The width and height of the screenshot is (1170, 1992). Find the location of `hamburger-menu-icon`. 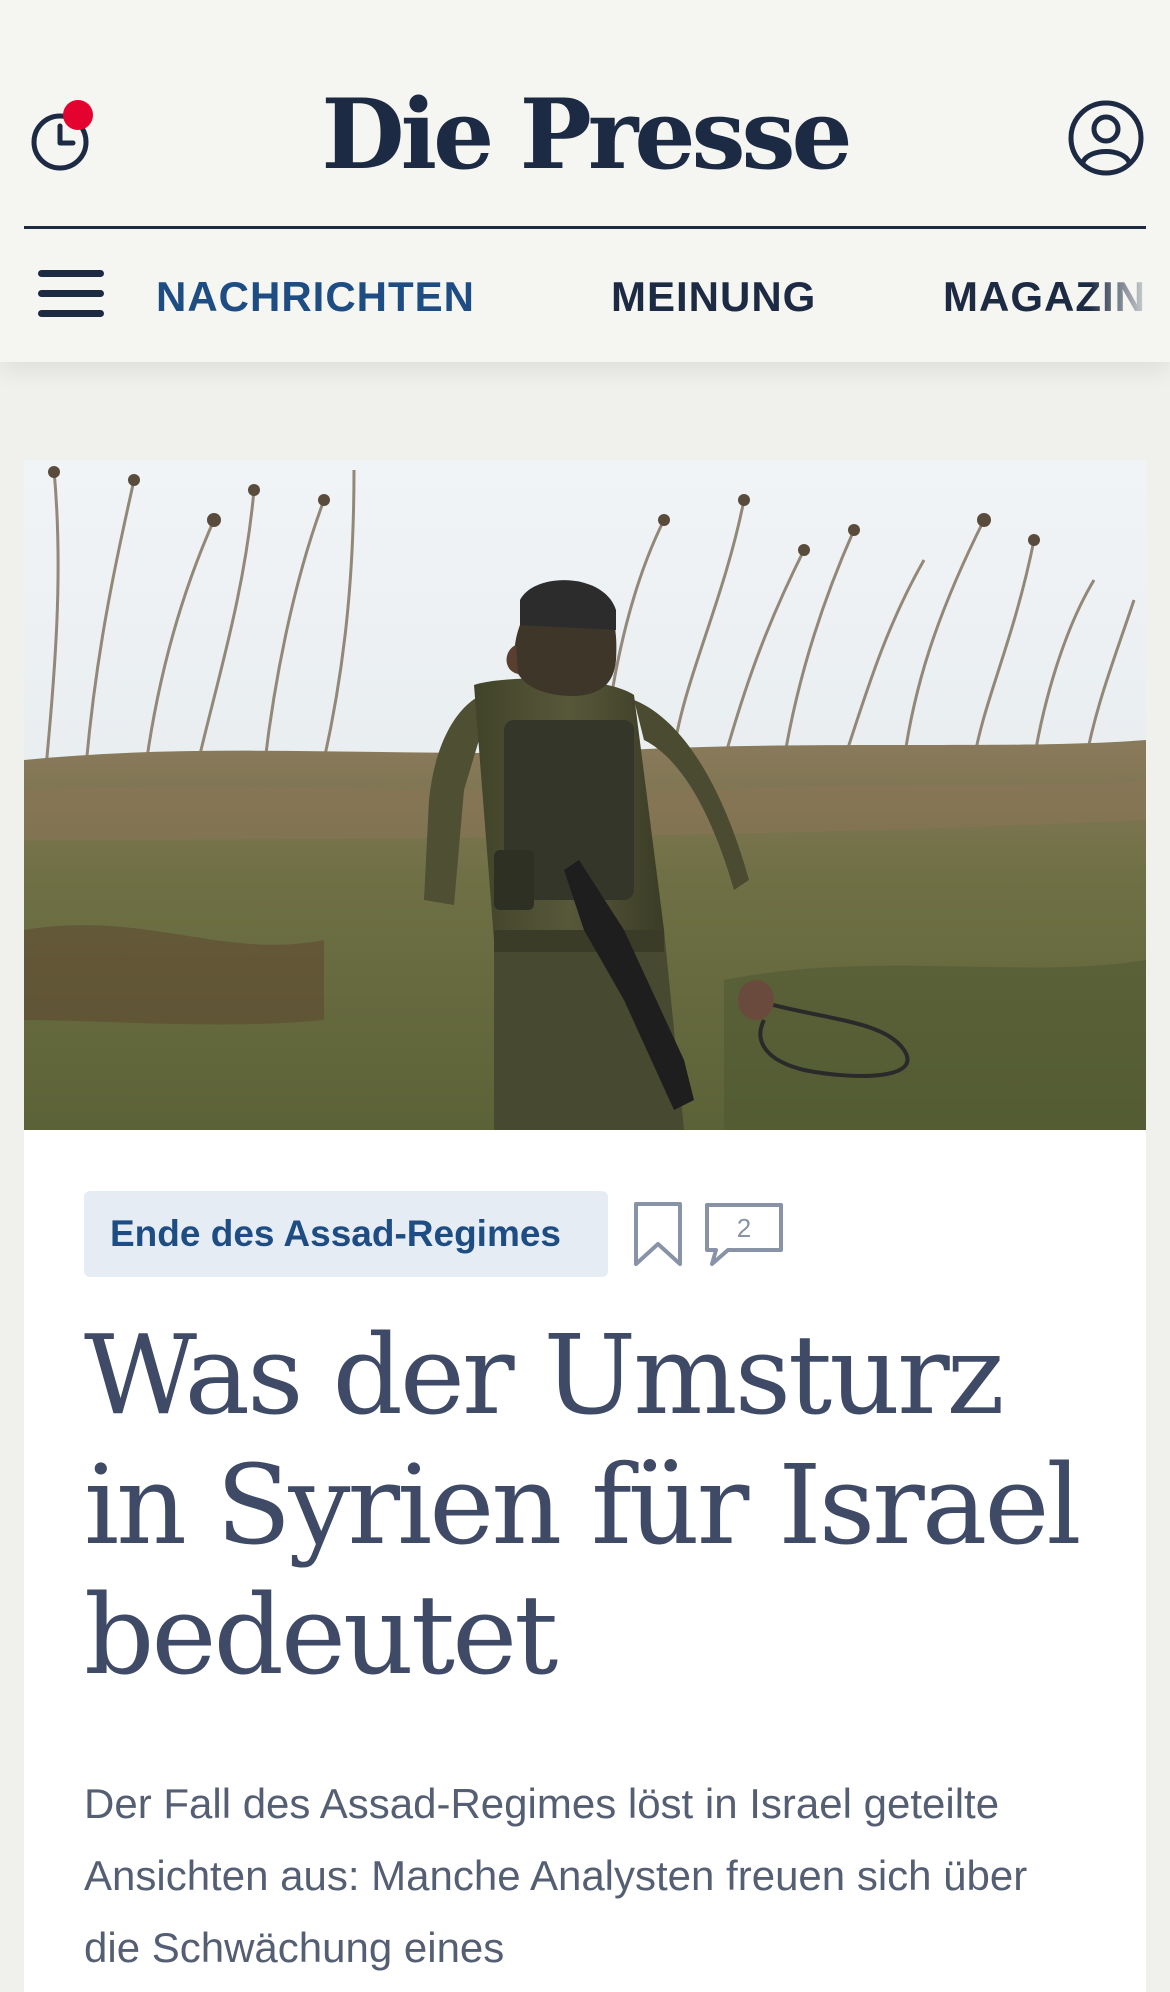

hamburger-menu-icon is located at coordinates (72, 295).